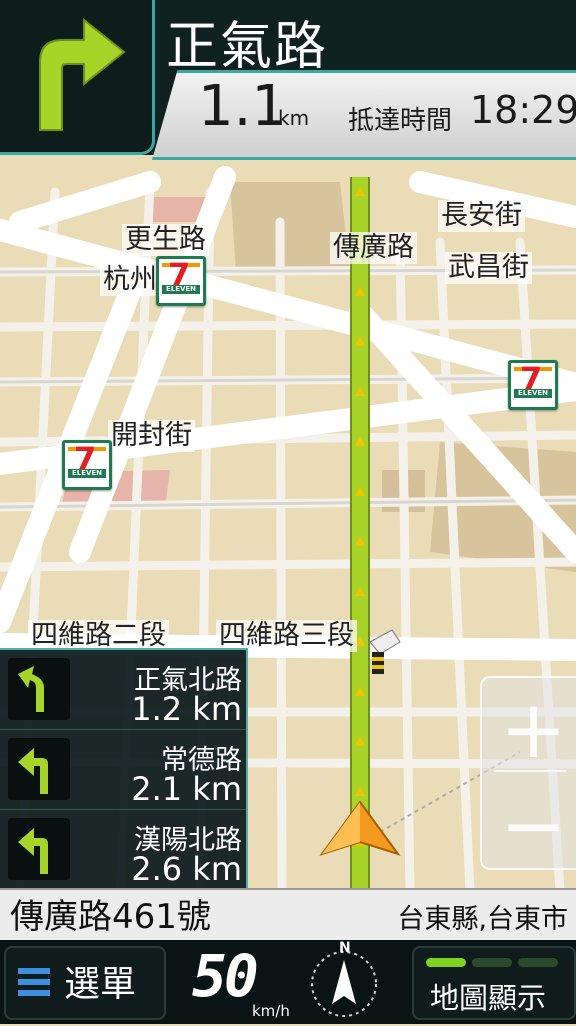 This screenshot has width=576, height=1026. Describe the element at coordinates (481, 216) in the screenshot. I see `street-label-changan: 長安街` at that location.